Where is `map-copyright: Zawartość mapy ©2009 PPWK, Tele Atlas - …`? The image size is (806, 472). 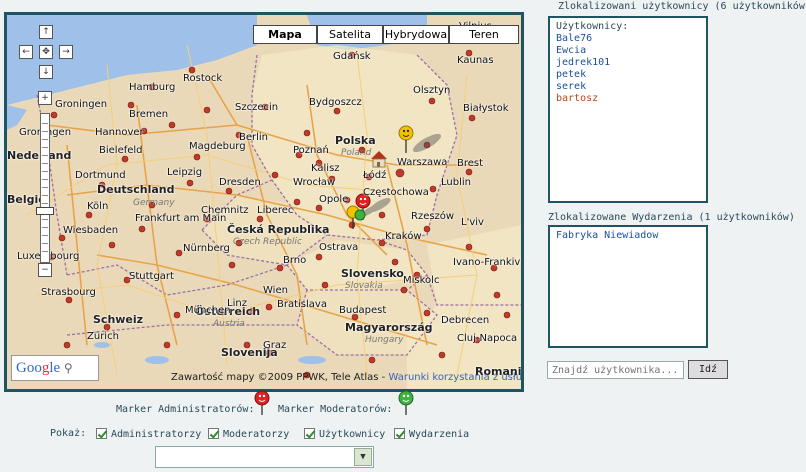
map-copyright: Zawartość mapy ©2009 PPWK, Tele Atlas - … is located at coordinates (346, 377).